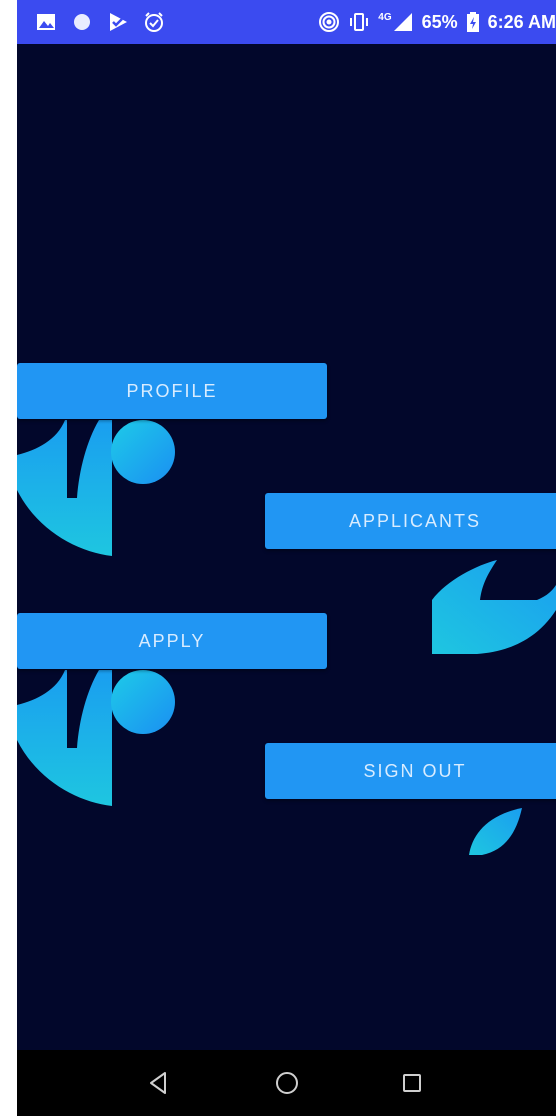 Image resolution: width=556 pixels, height=1116 pixels. Describe the element at coordinates (96, 738) in the screenshot. I see `leaf-shape-apply` at that location.